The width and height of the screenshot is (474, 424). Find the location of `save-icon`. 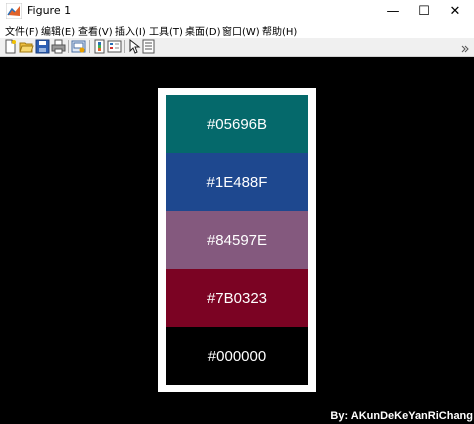

save-icon is located at coordinates (42, 46).